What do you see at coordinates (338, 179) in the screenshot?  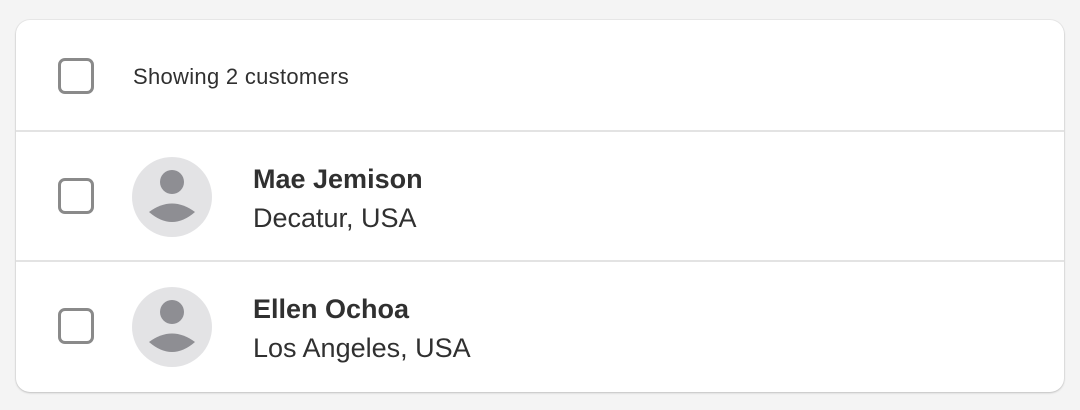 I see `customer-name: Mae Jemison` at bounding box center [338, 179].